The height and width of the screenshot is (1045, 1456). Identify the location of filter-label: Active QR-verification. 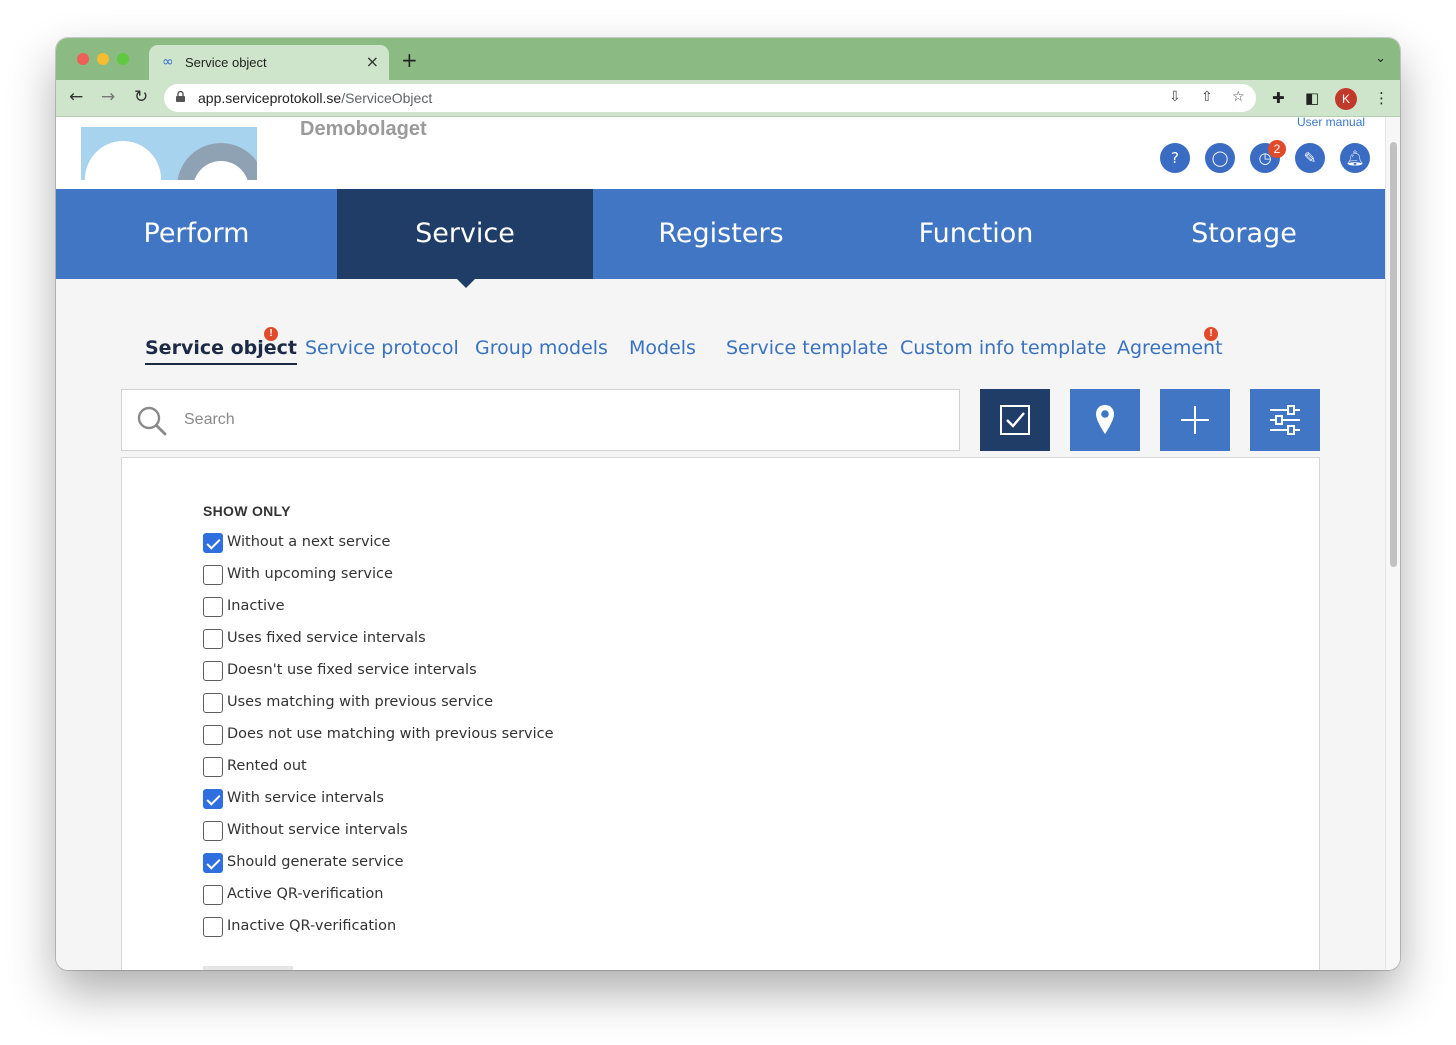
(305, 894).